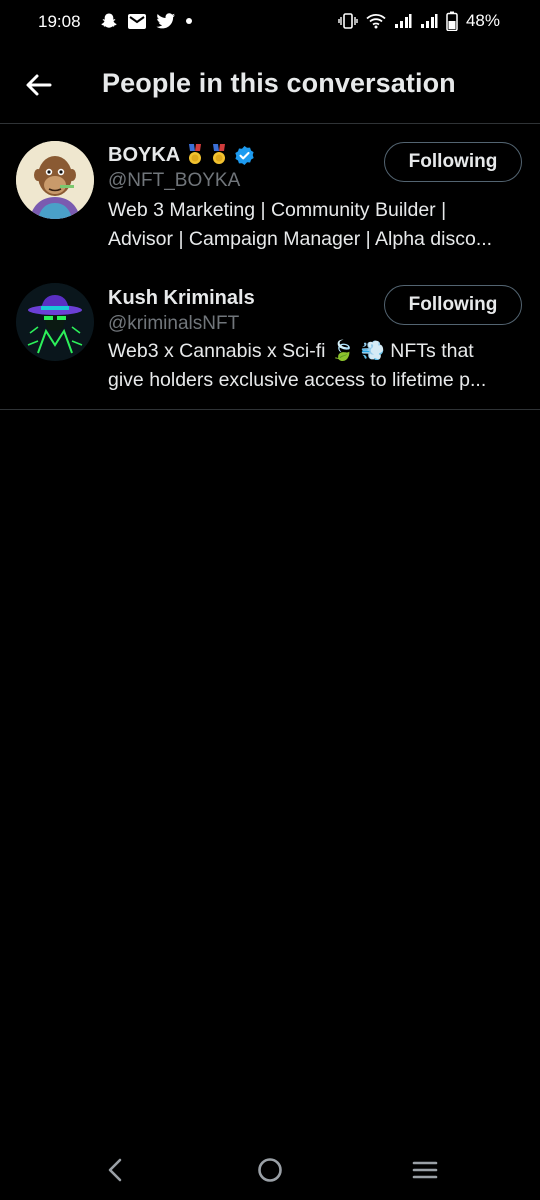  What do you see at coordinates (165, 20) in the screenshot?
I see `twitter-icon` at bounding box center [165, 20].